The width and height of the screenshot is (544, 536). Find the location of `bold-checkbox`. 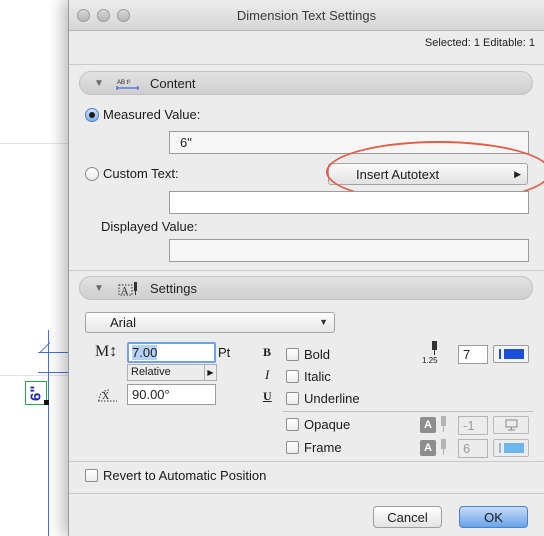

bold-checkbox is located at coordinates (292, 354).